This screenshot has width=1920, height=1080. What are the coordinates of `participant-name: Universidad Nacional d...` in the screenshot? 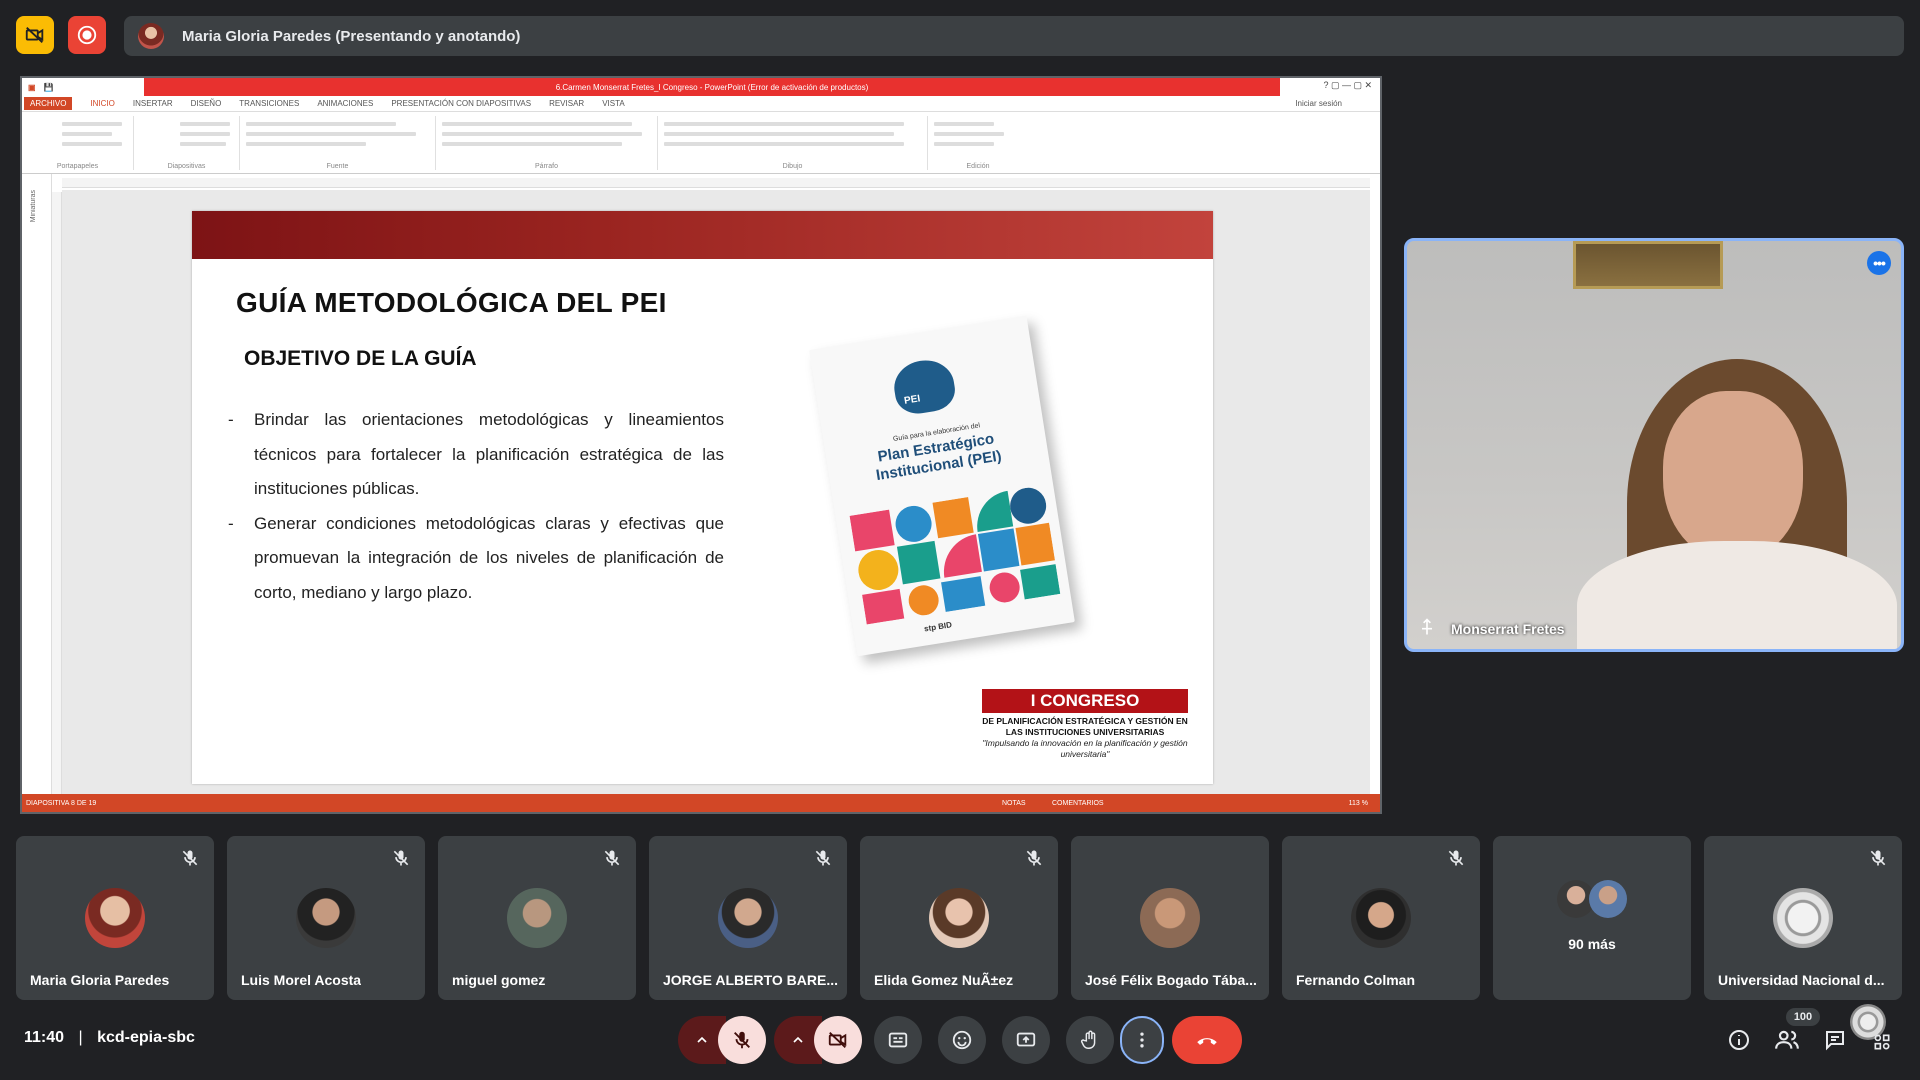 It's located at (1801, 980).